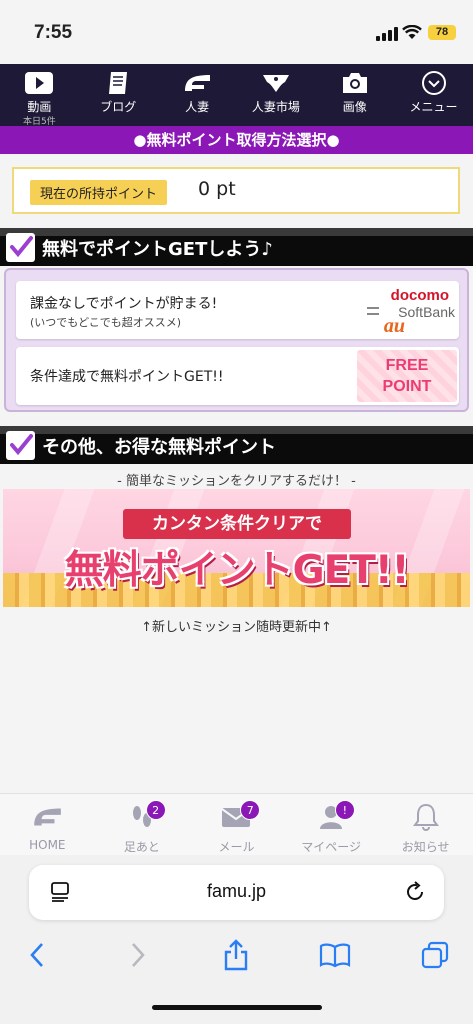 This screenshot has width=473, height=1024. I want to click on tab-label-notifications: お知らせ, so click(425, 847).